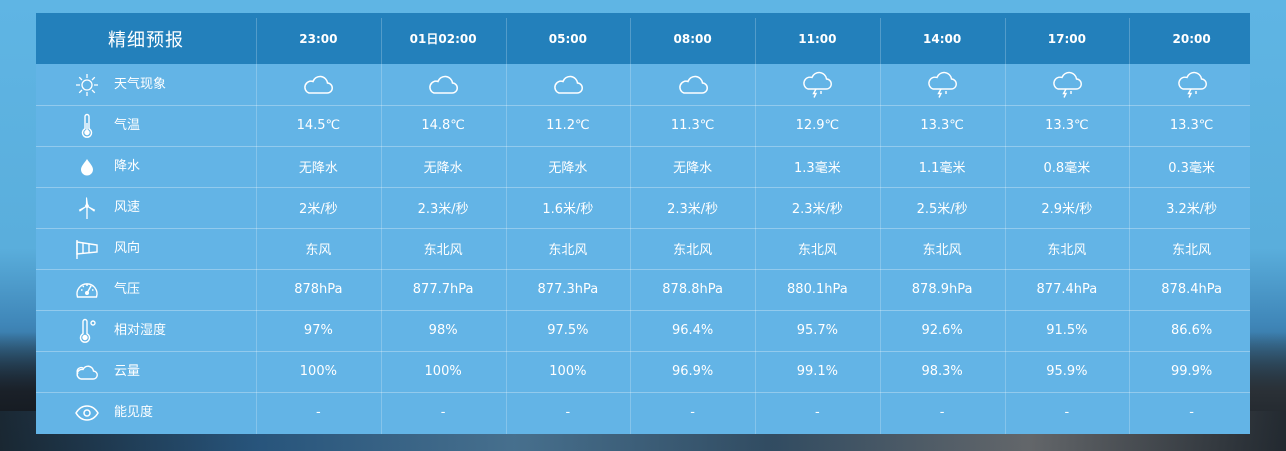 This screenshot has height=451, width=1286. Describe the element at coordinates (443, 39) in the screenshot. I see `header-time: 01日02:00` at that location.